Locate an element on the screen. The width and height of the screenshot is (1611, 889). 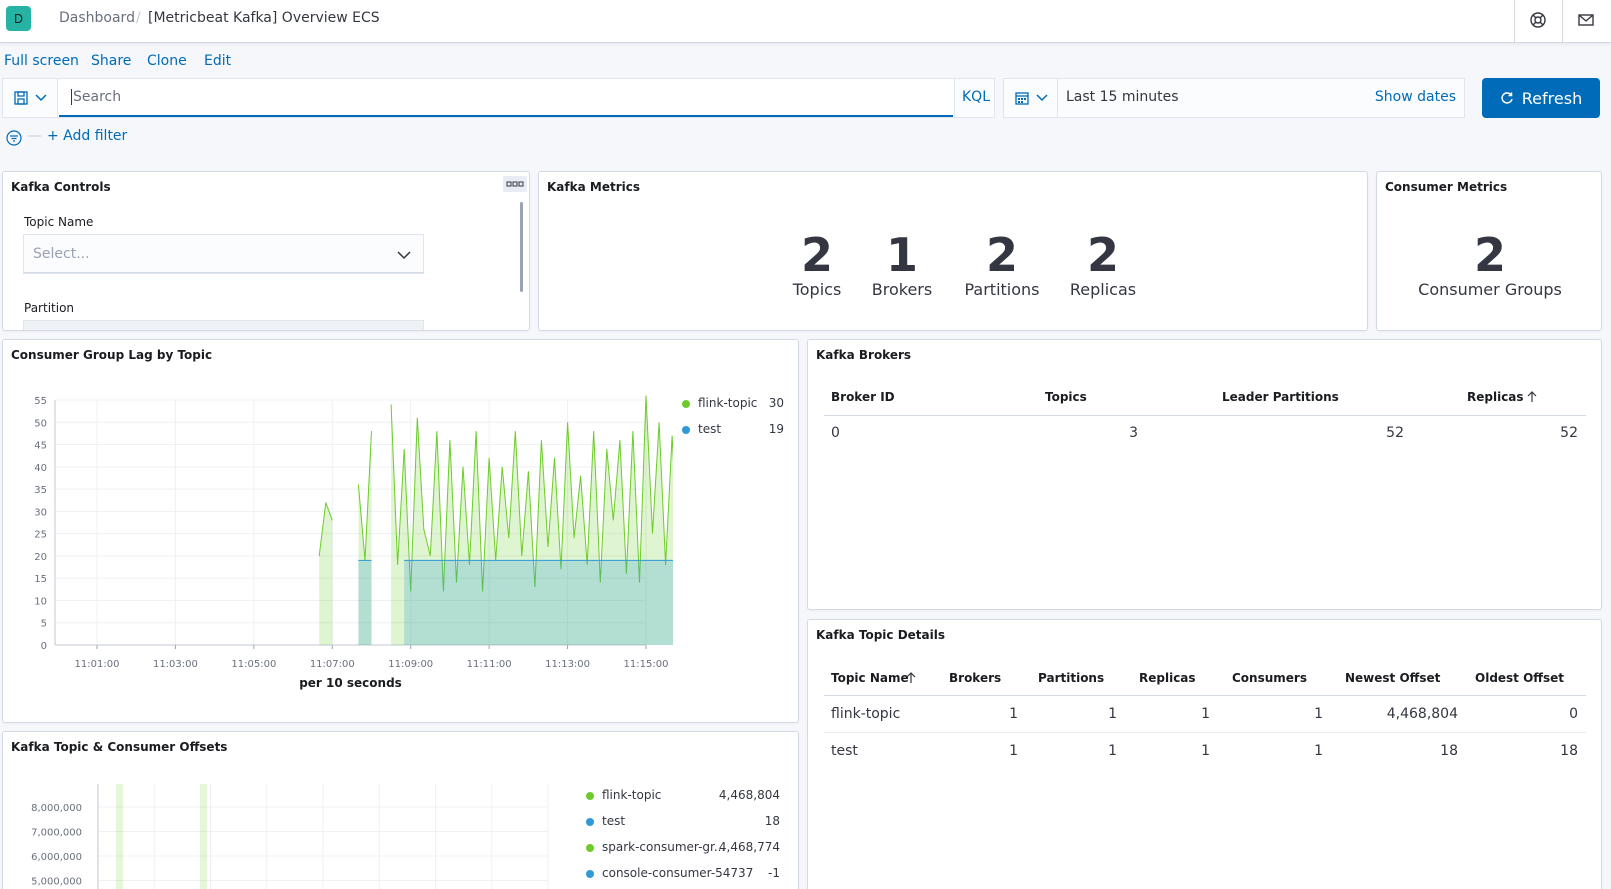
time-picker: Last 15 minutes Show dates is located at coordinates (1234, 98).